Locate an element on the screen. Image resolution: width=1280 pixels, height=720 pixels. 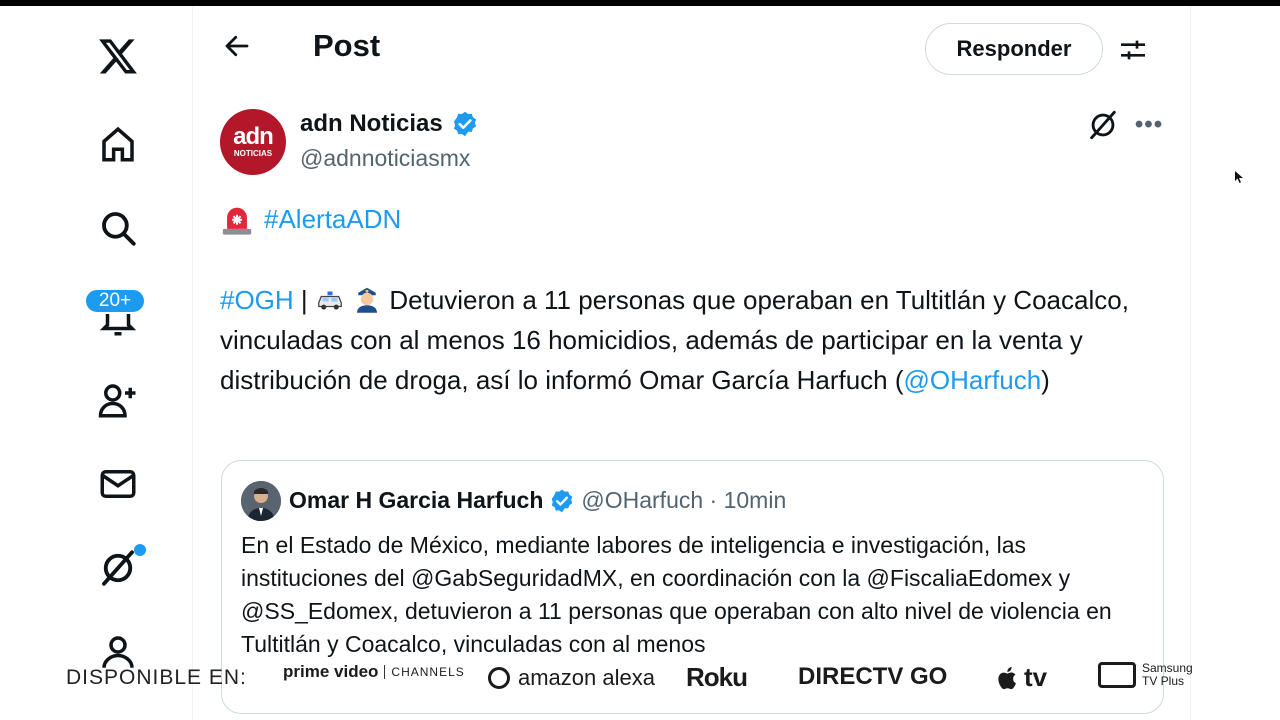
prime-video-channels-logo: prime video CHANNELS is located at coordinates (374, 672).